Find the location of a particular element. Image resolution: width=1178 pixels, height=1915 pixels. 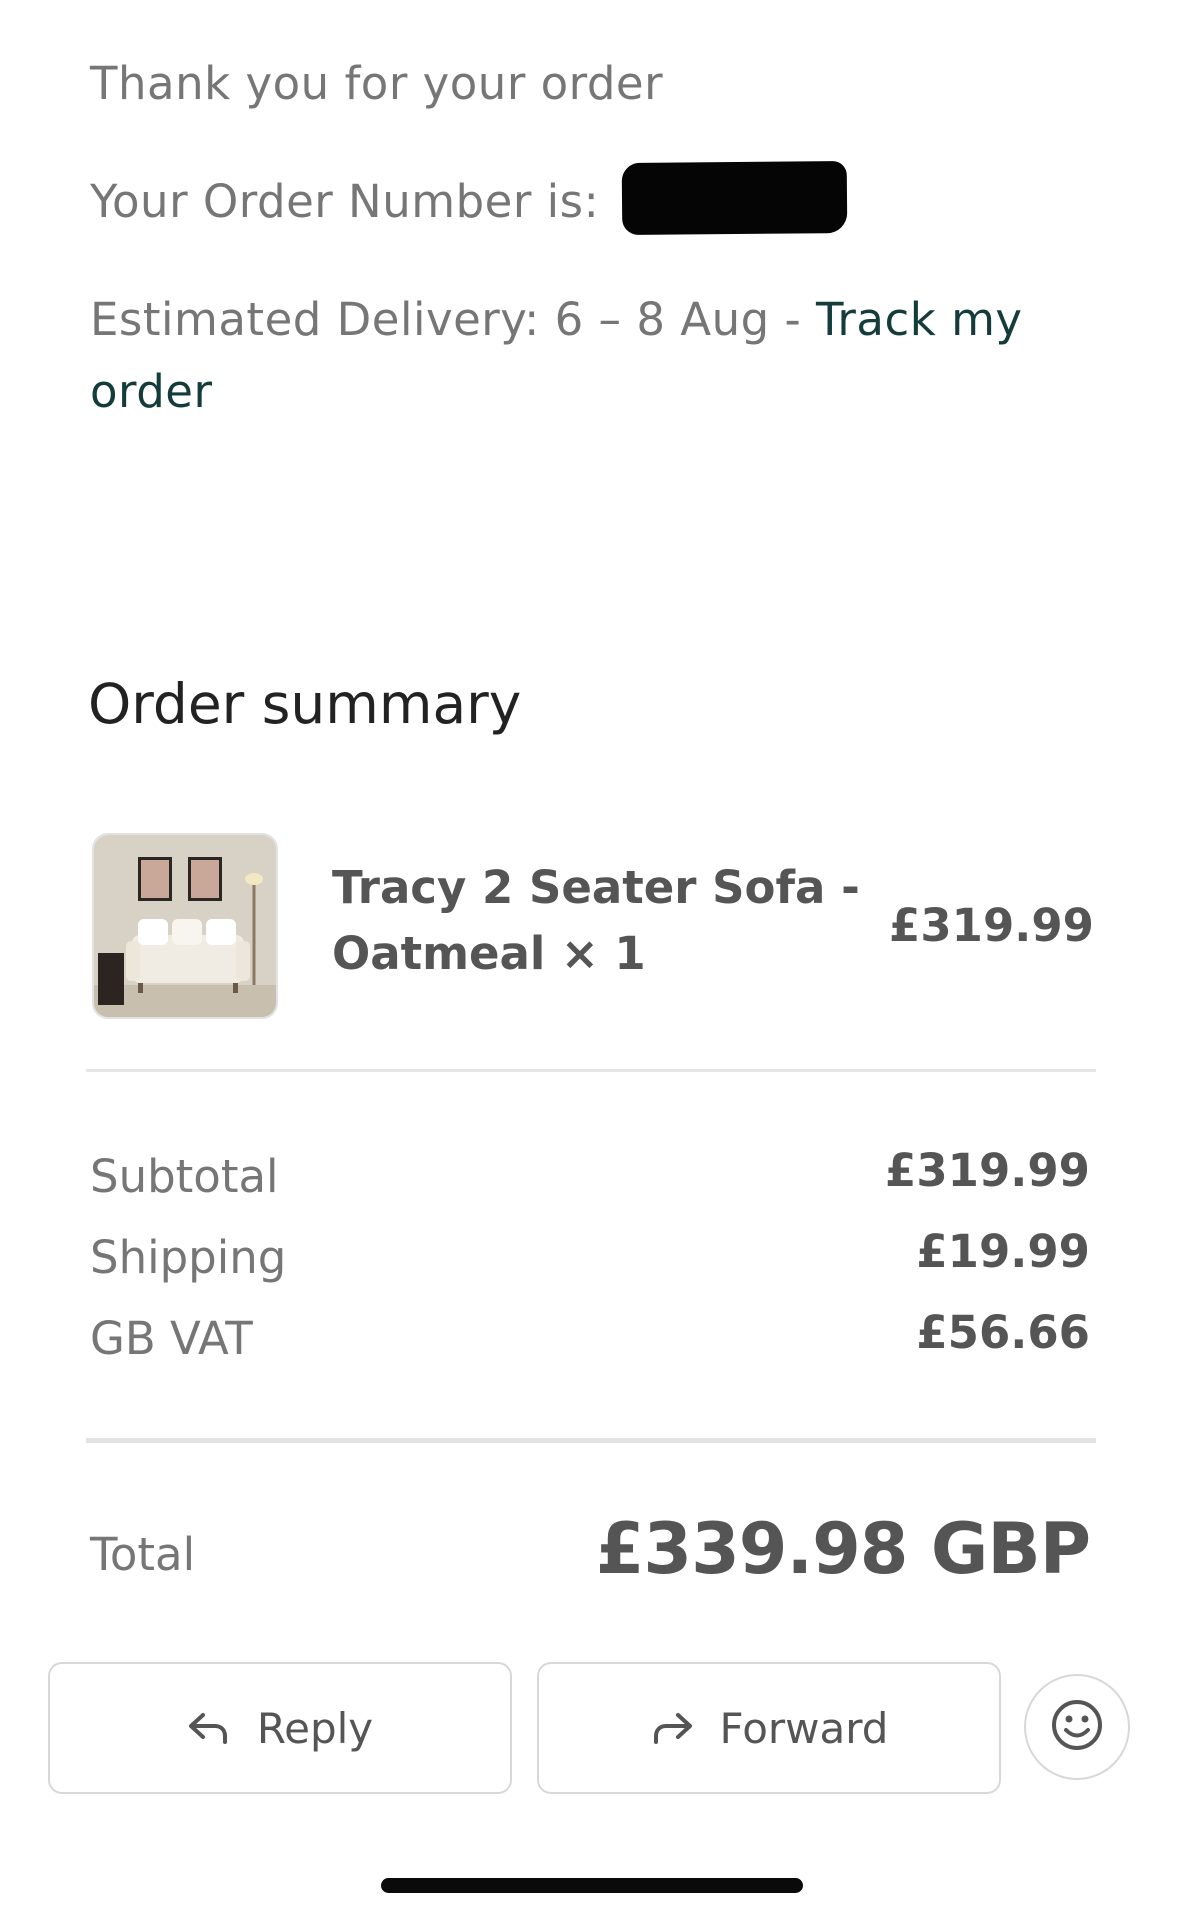

reply-button: Reply is located at coordinates (280, 1728).